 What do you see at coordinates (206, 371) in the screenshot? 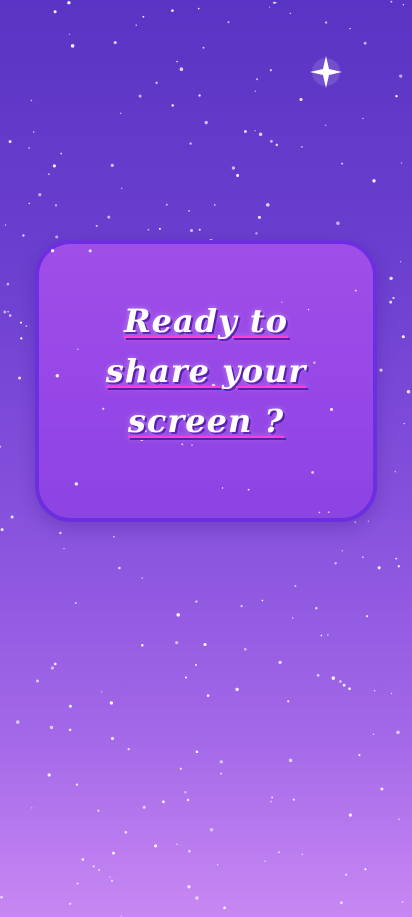
I see `share-screen-prompt-title: Ready to share your screen ?` at bounding box center [206, 371].